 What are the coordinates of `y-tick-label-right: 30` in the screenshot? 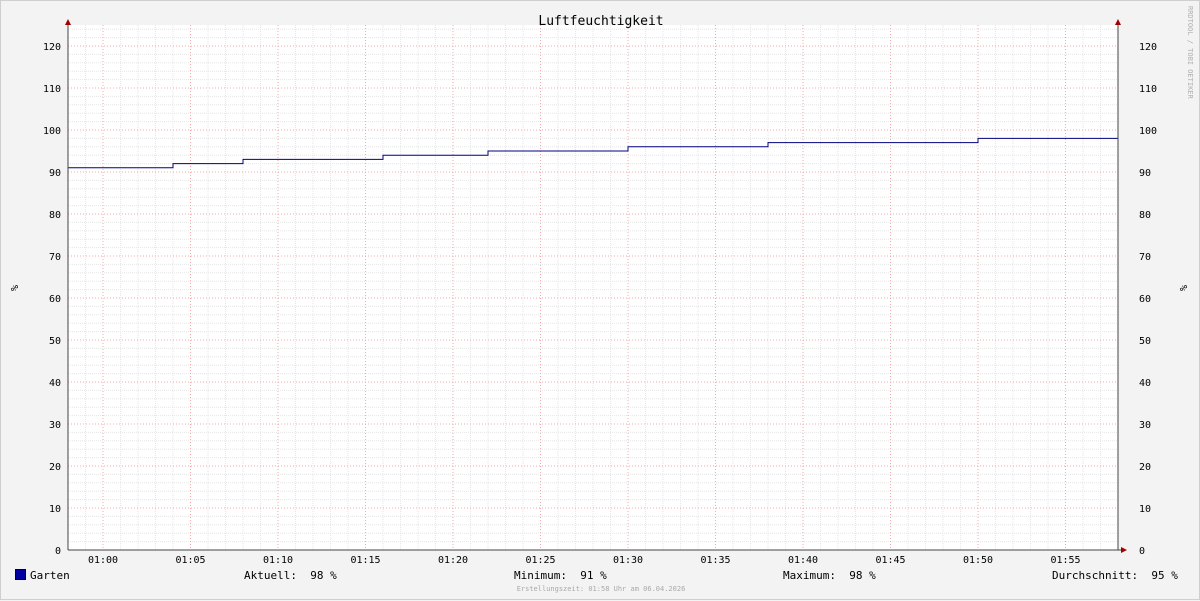 It's located at (1145, 425).